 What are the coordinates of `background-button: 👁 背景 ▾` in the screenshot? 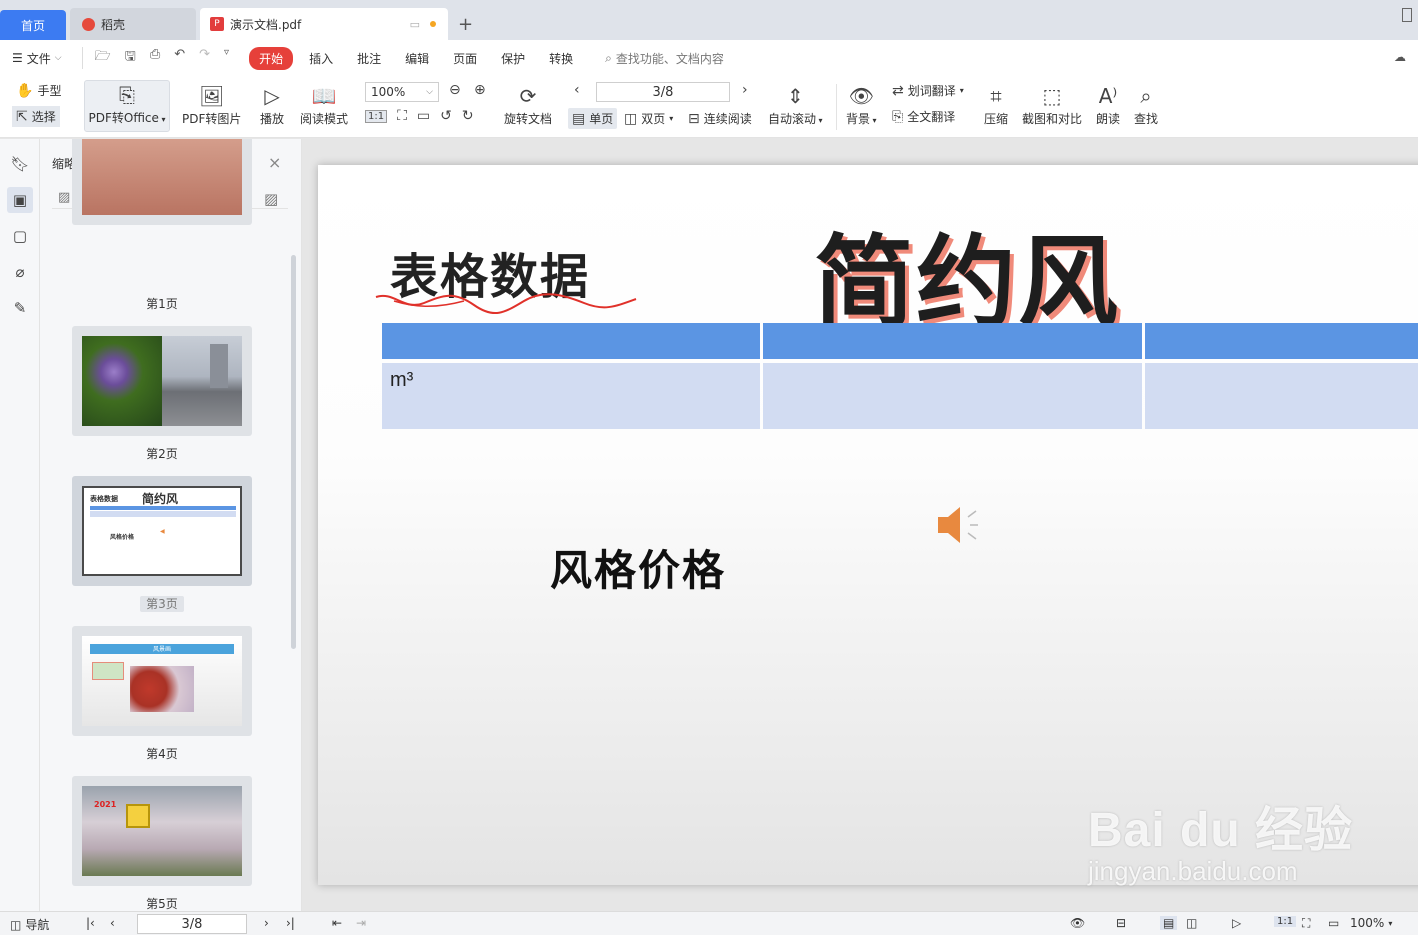 It's located at (861, 104).